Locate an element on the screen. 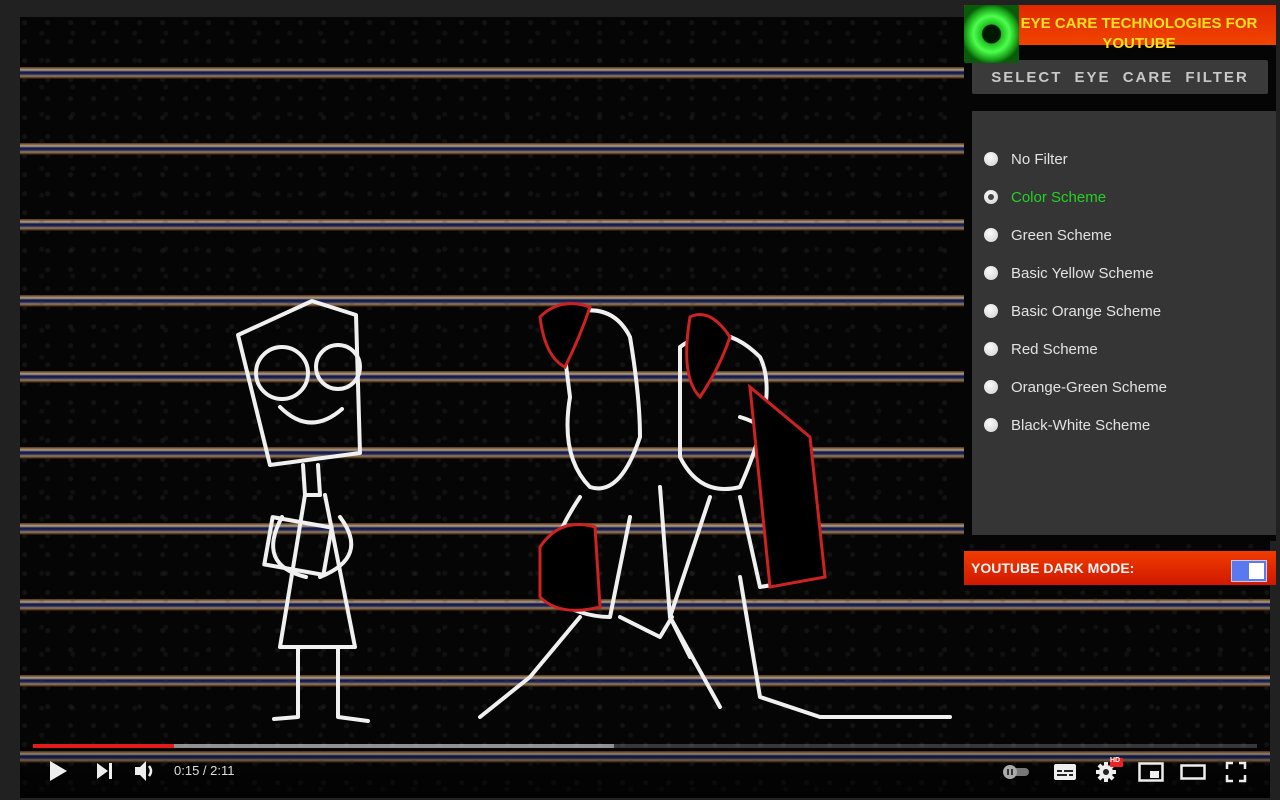 Image resolution: width=1280 pixels, height=800 pixels. filter-option-label: Basic Yellow Scheme is located at coordinates (1082, 273).